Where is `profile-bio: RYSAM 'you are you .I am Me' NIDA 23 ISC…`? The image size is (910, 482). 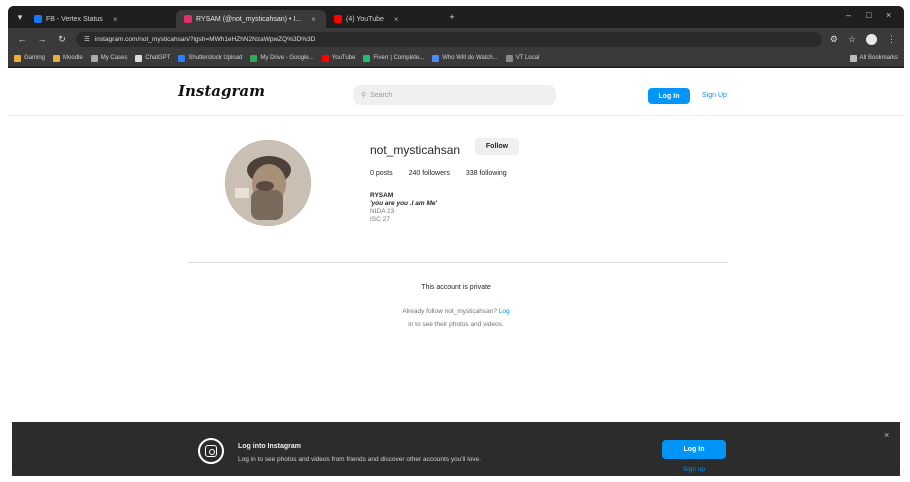 profile-bio: RYSAM 'you are you .I am Me' NIDA 23 ISC… is located at coordinates (403, 208).